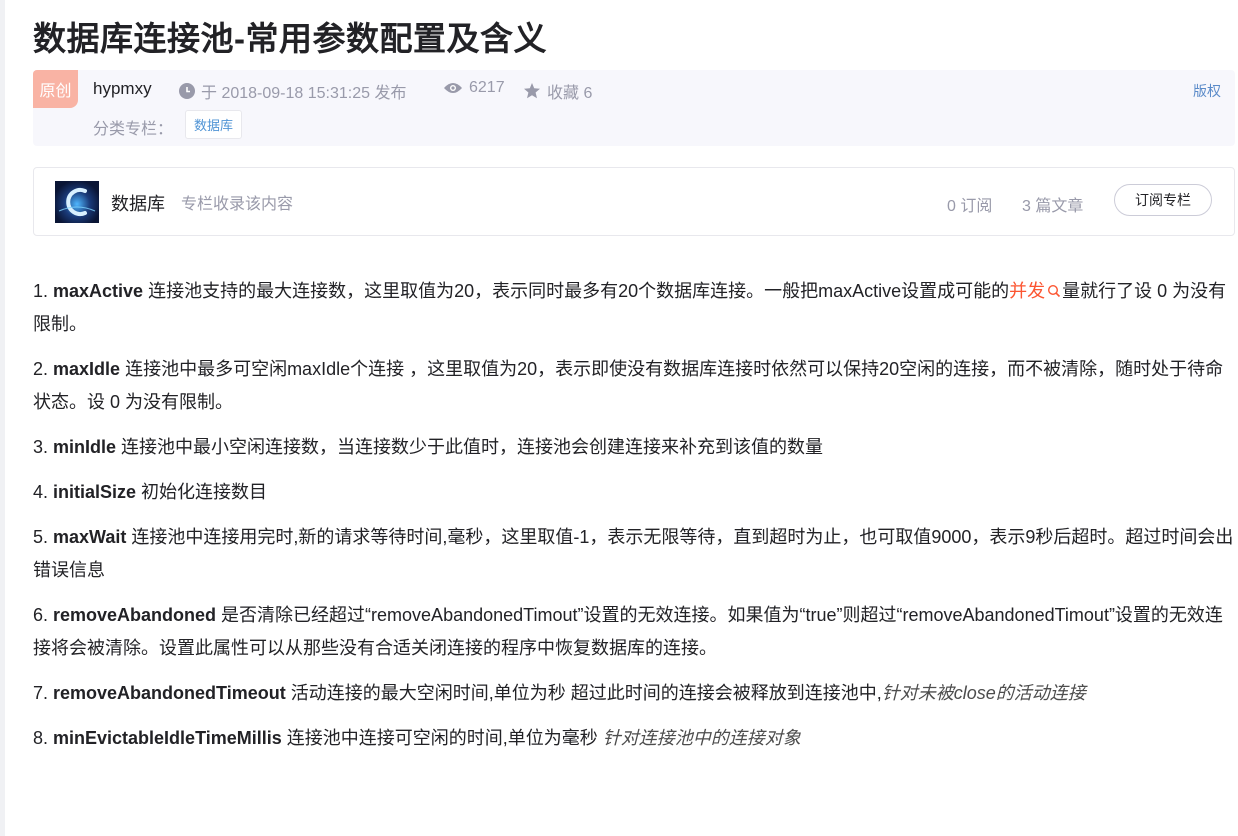 This screenshot has width=1238, height=836. What do you see at coordinates (635, 492) in the screenshot?
I see `param-item: 4. initialSize 初始化连接数目` at bounding box center [635, 492].